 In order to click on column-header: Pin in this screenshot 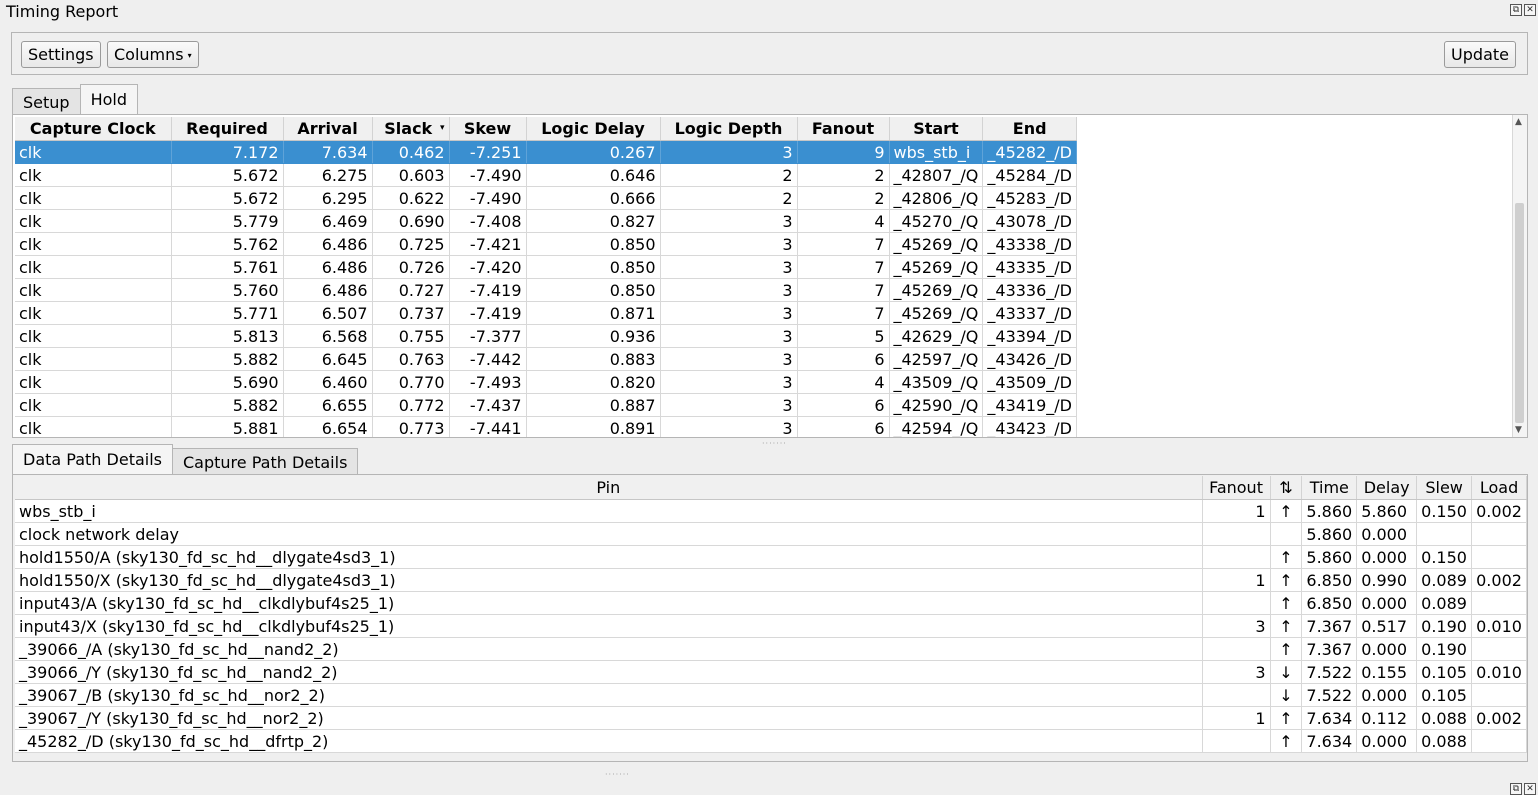, I will do `click(609, 488)`.